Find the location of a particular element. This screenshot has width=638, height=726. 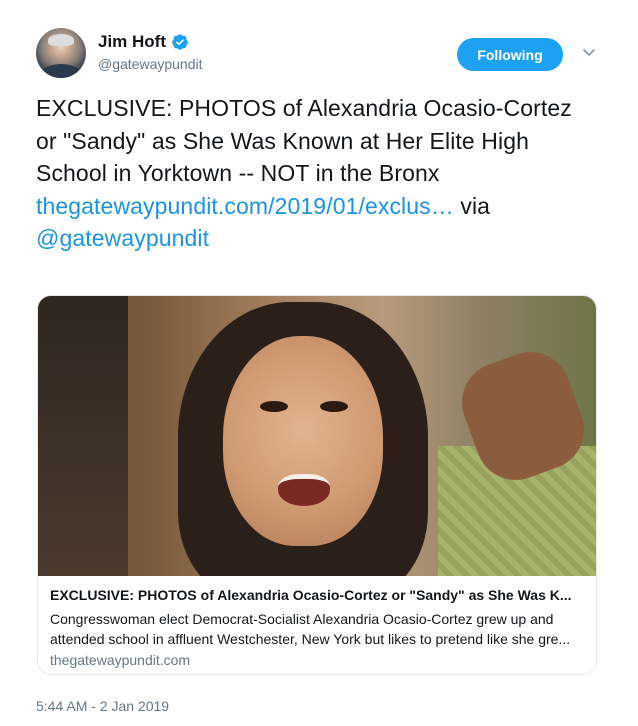

avatar is located at coordinates (61, 53).